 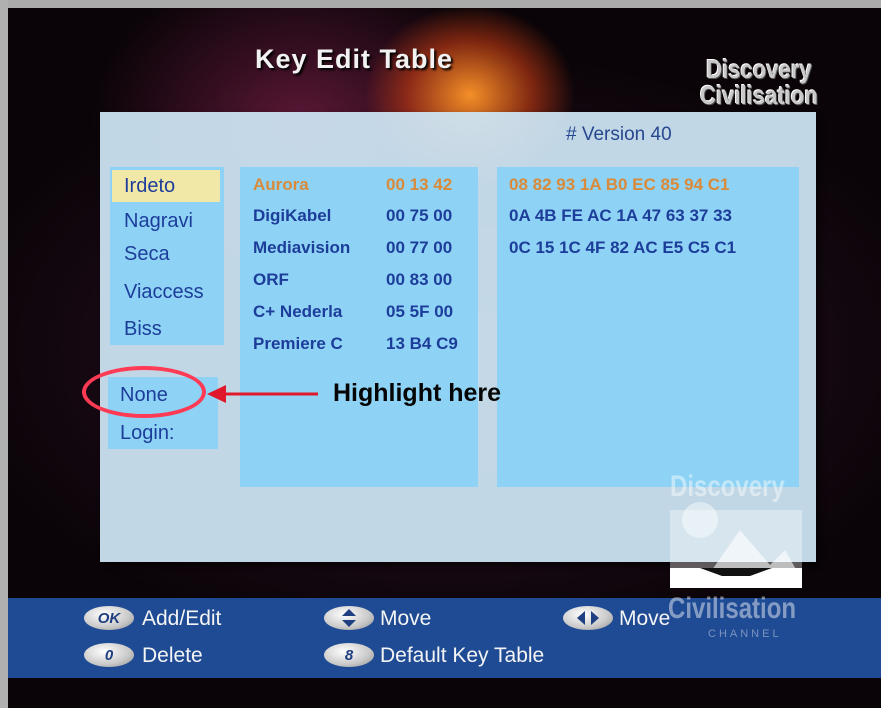 I want to click on up-down-arrows-glyph, so click(x=349, y=618).